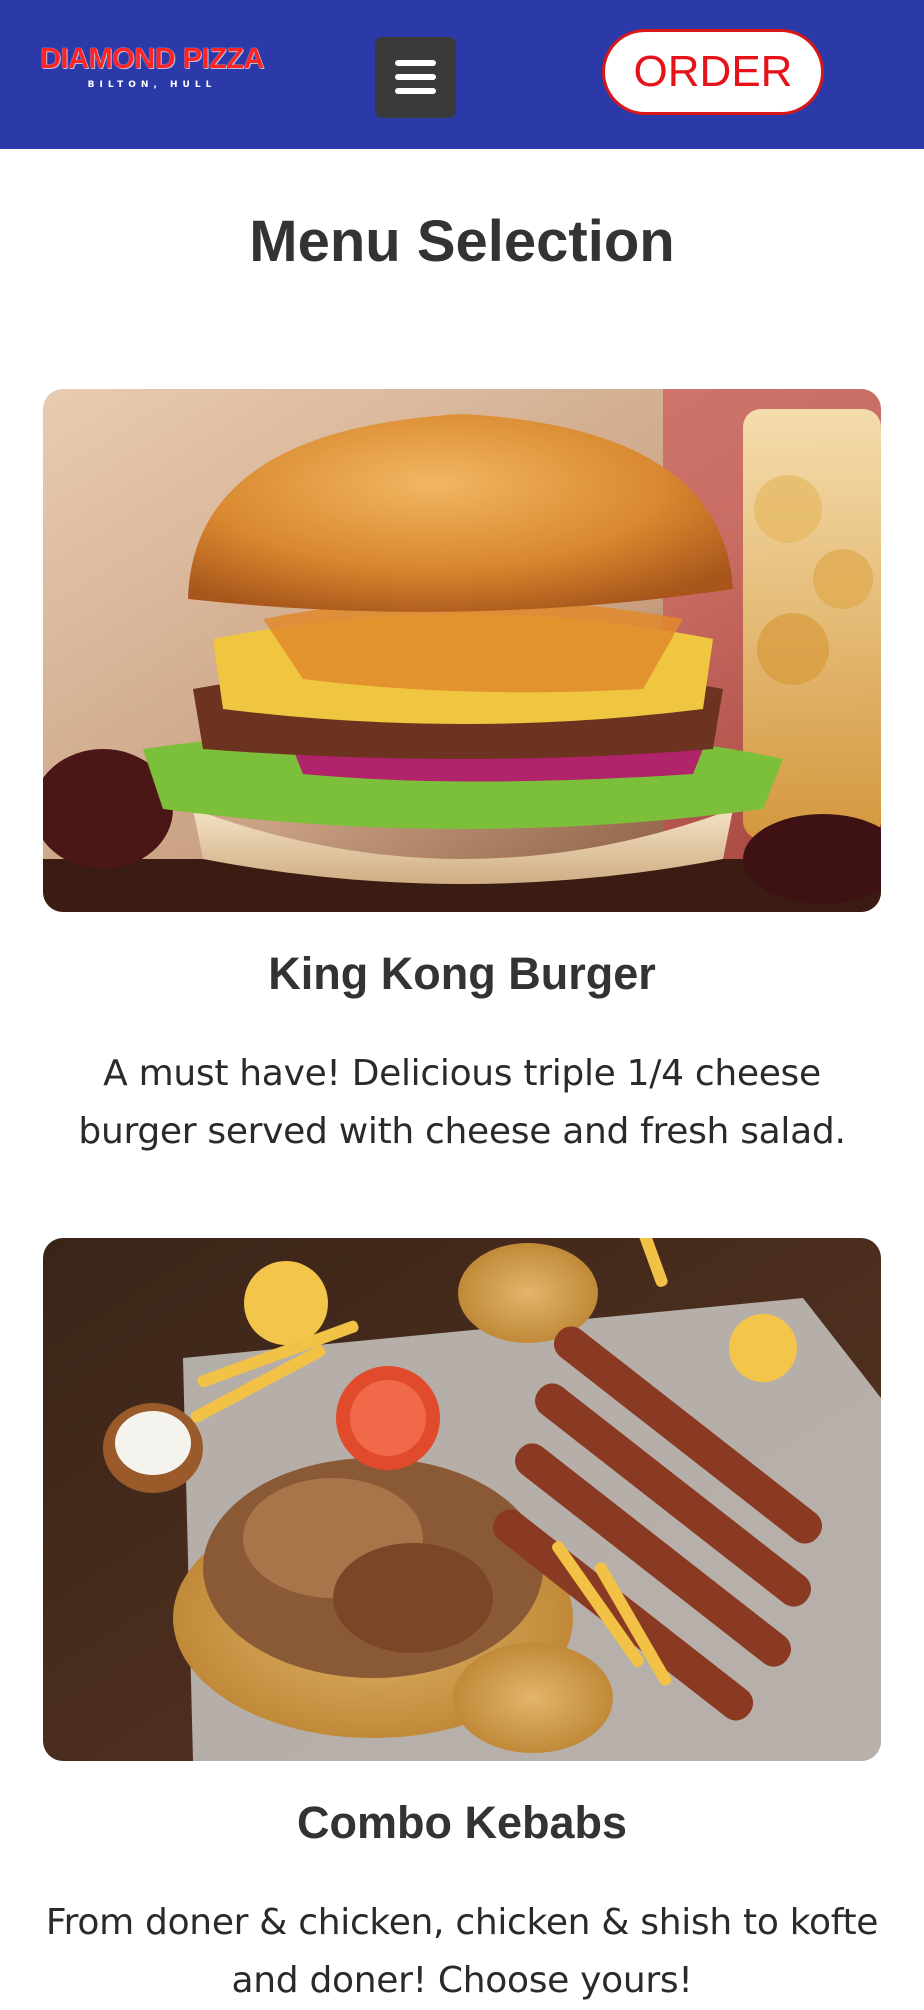  I want to click on logo-subtitle: BILTON, HULL, so click(152, 85).